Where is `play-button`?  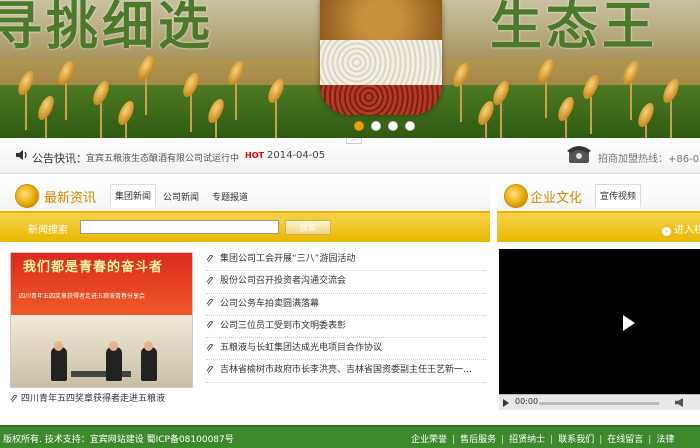
play-button is located at coordinates (506, 403).